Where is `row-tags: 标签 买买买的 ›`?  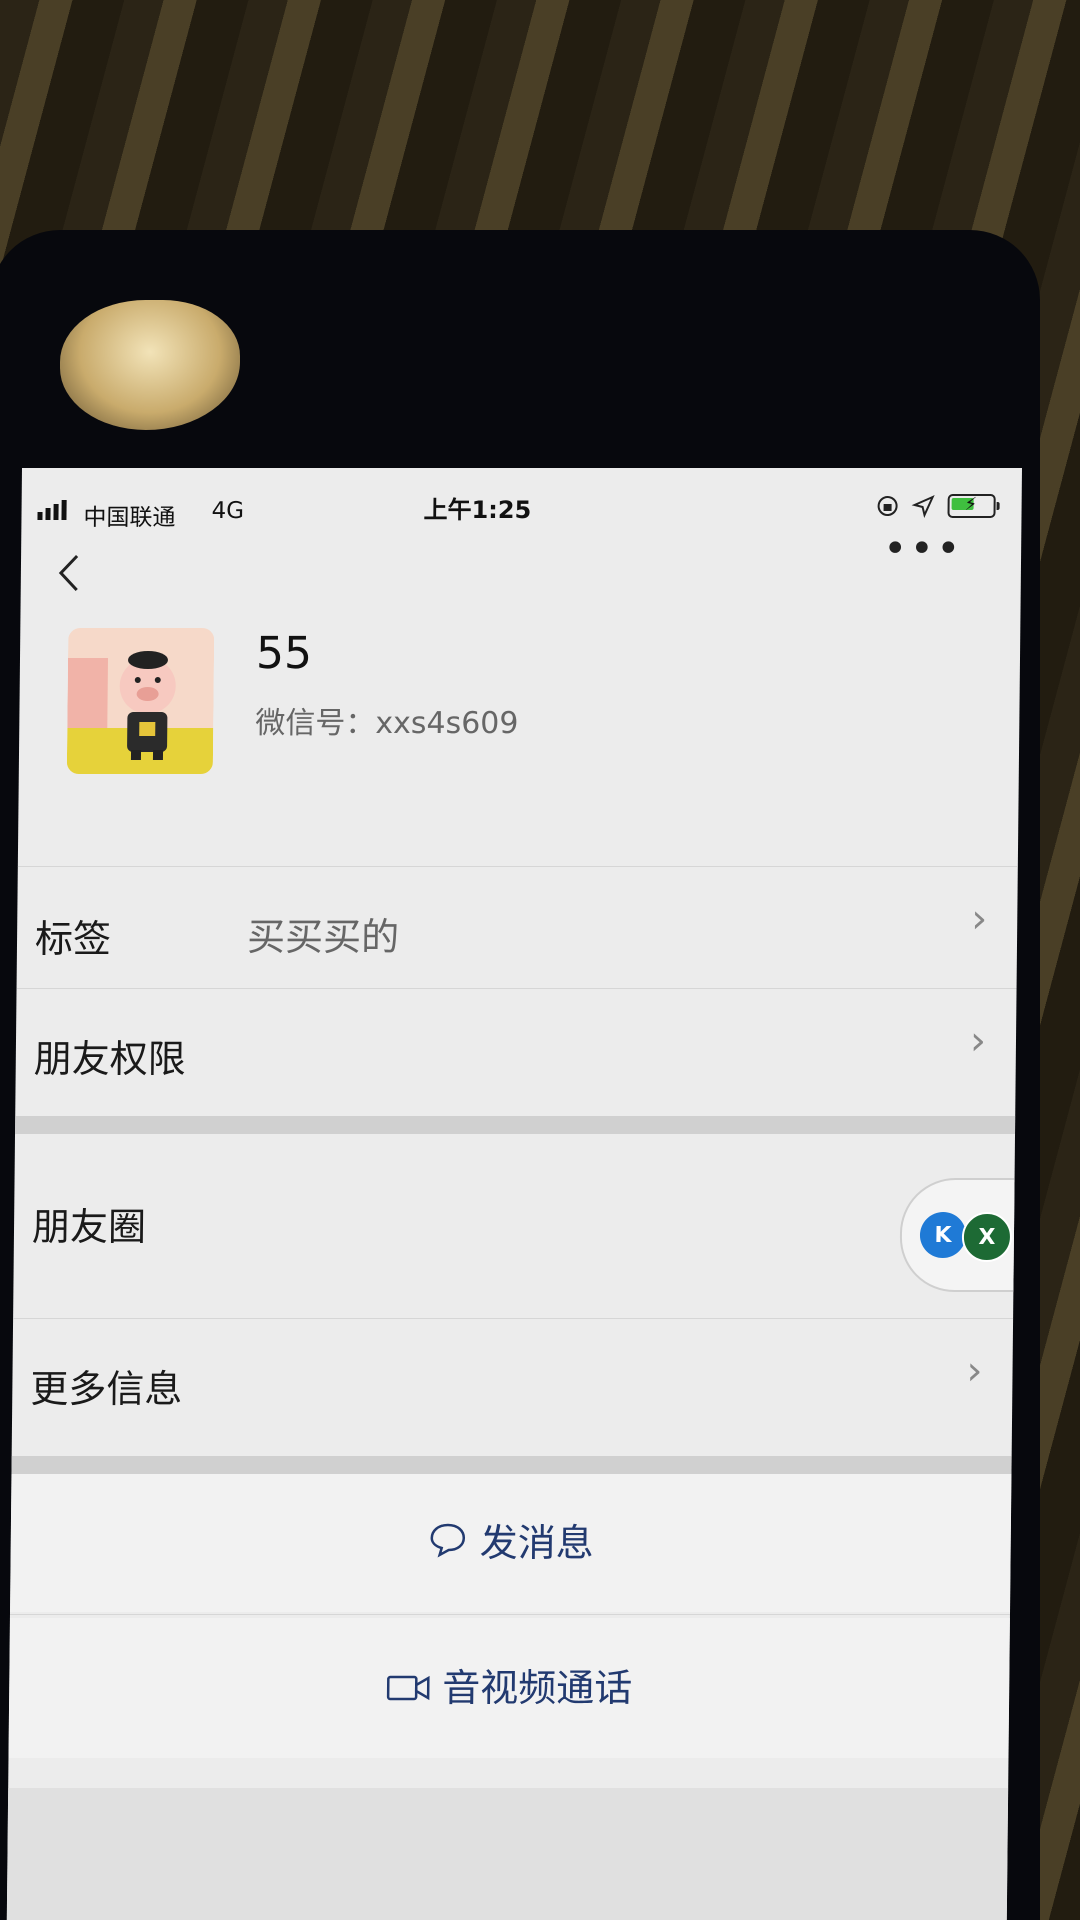 row-tags: 标签 买买买的 › is located at coordinates (517, 928).